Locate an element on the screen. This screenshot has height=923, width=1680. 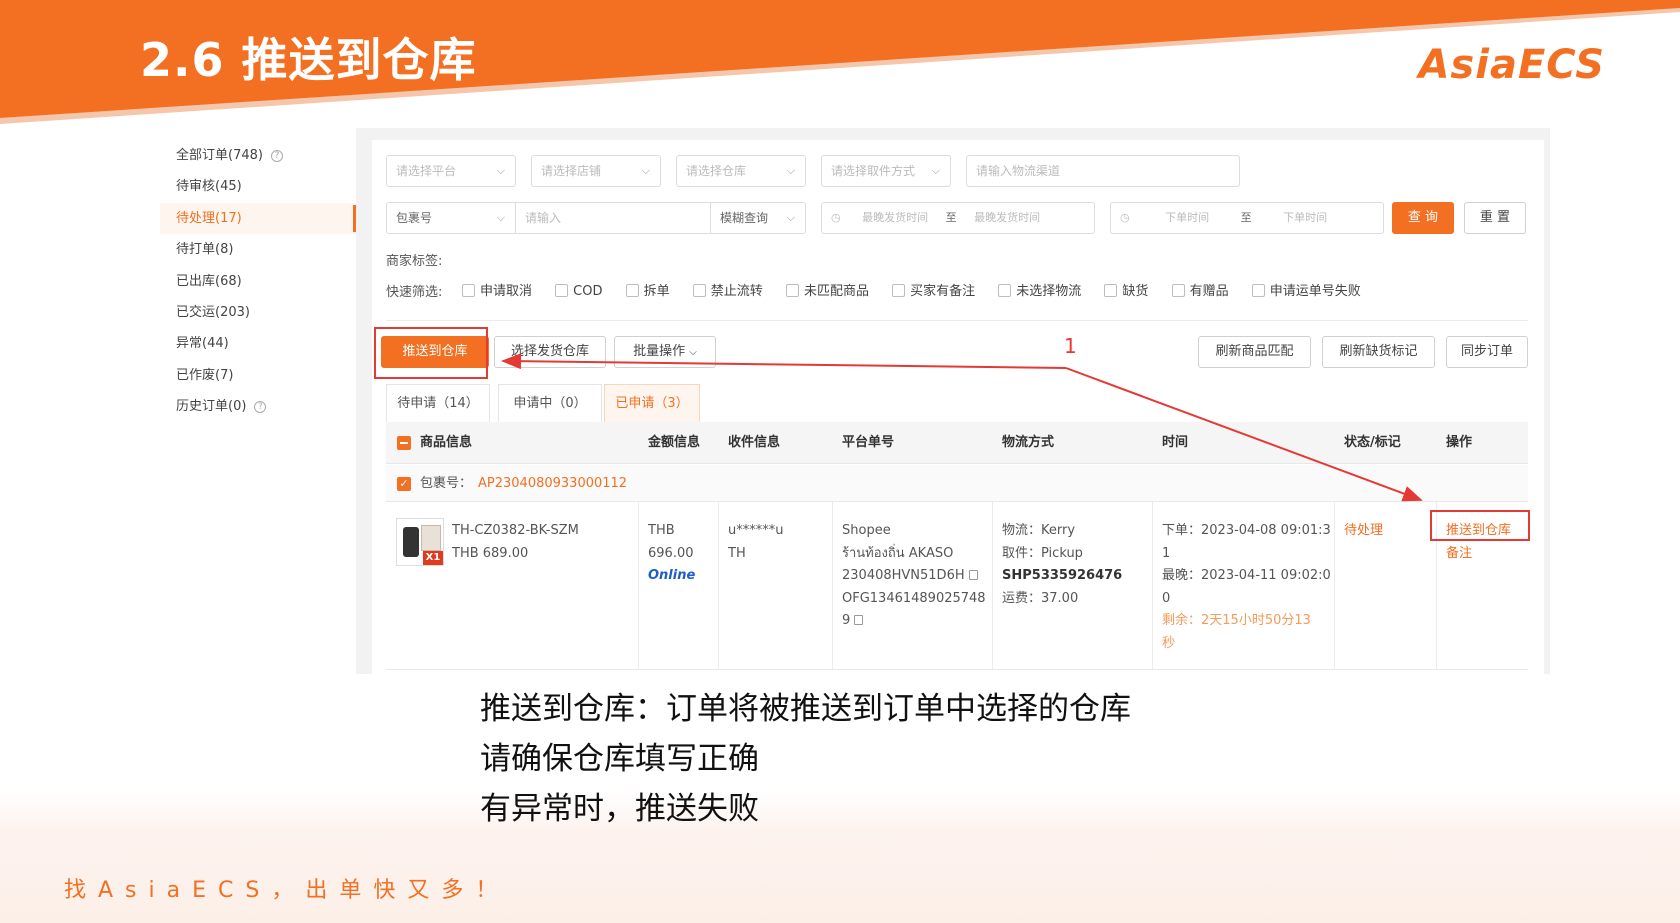
caption-line-1: 推送到仓库：订单将被推送到订单中选择的仓库 is located at coordinates (805, 709).